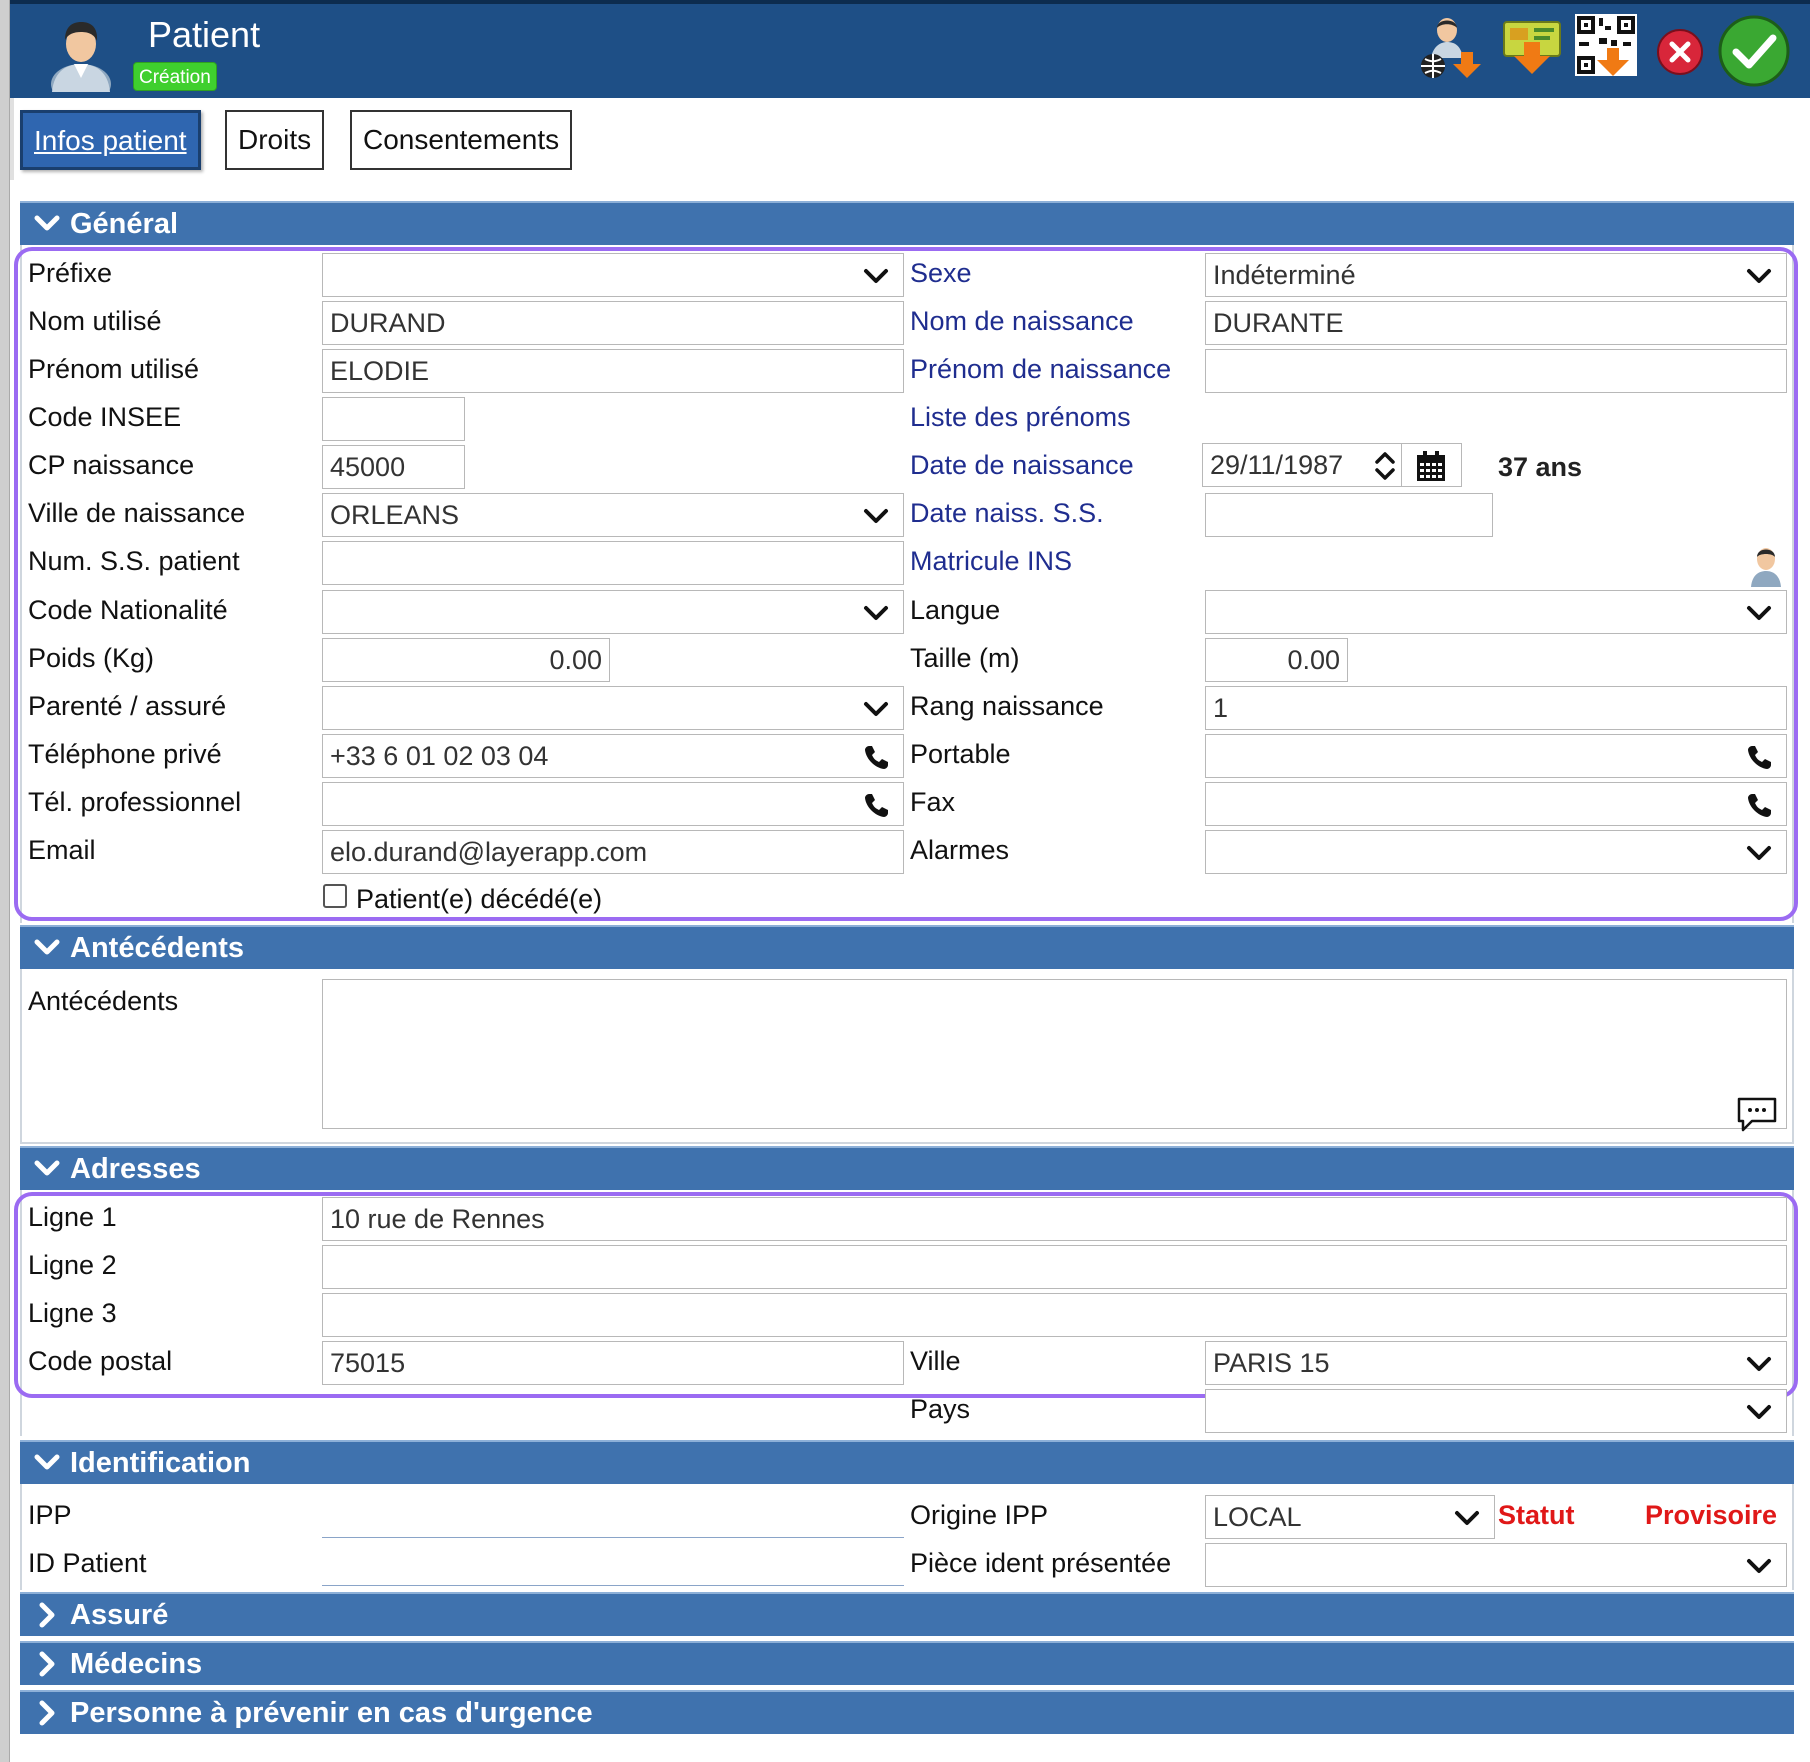 The image size is (1810, 1762). What do you see at coordinates (1754, 51) in the screenshot?
I see `confirm-icon` at bounding box center [1754, 51].